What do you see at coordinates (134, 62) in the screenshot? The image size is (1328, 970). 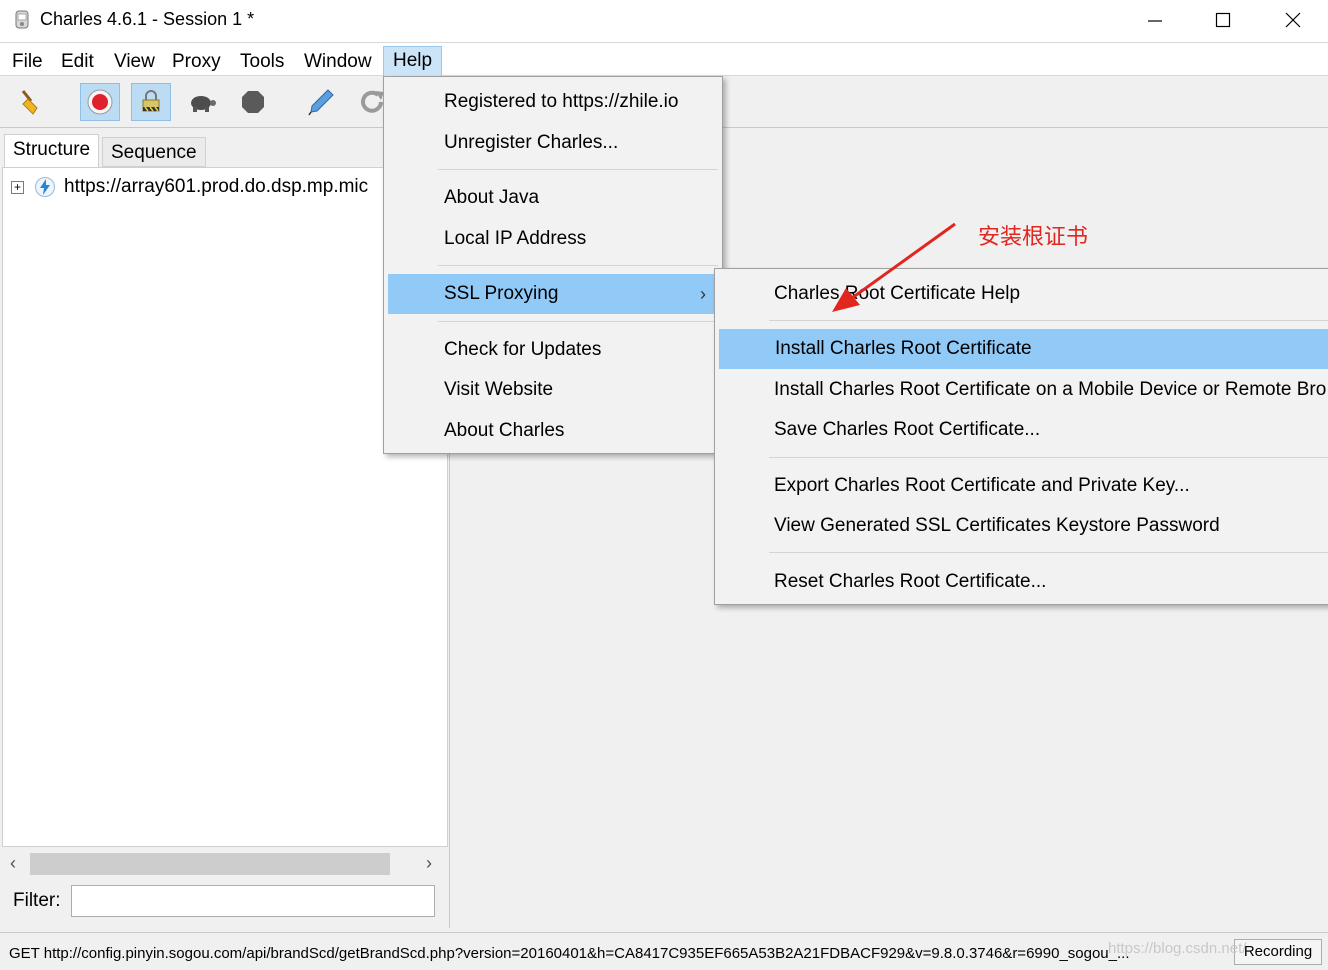 I see `menu-view: View` at bounding box center [134, 62].